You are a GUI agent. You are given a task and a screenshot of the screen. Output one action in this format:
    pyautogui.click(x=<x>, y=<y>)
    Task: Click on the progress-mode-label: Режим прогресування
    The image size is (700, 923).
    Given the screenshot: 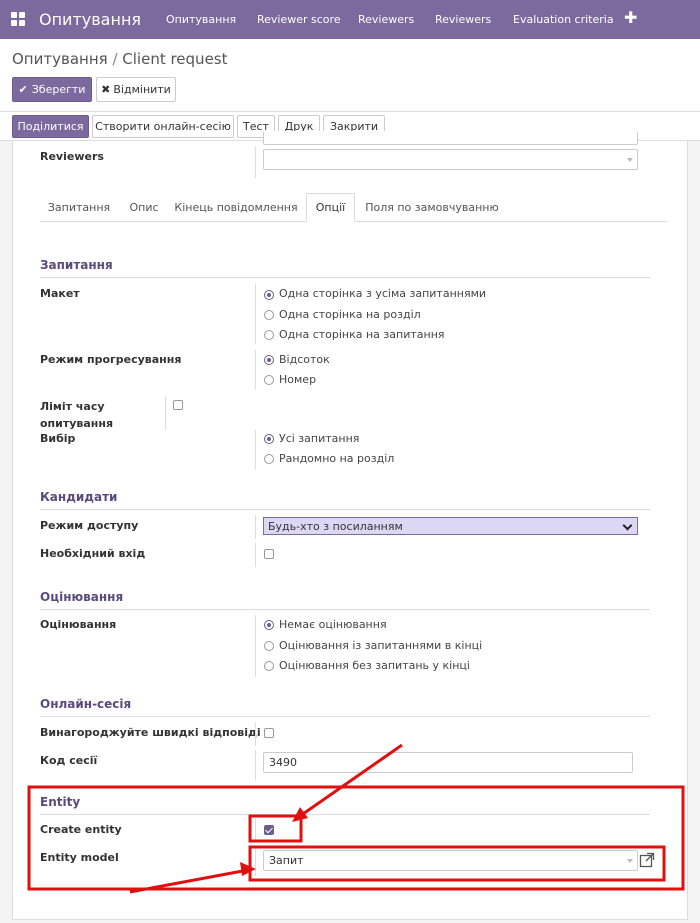 What is the action you would take?
    pyautogui.click(x=111, y=359)
    